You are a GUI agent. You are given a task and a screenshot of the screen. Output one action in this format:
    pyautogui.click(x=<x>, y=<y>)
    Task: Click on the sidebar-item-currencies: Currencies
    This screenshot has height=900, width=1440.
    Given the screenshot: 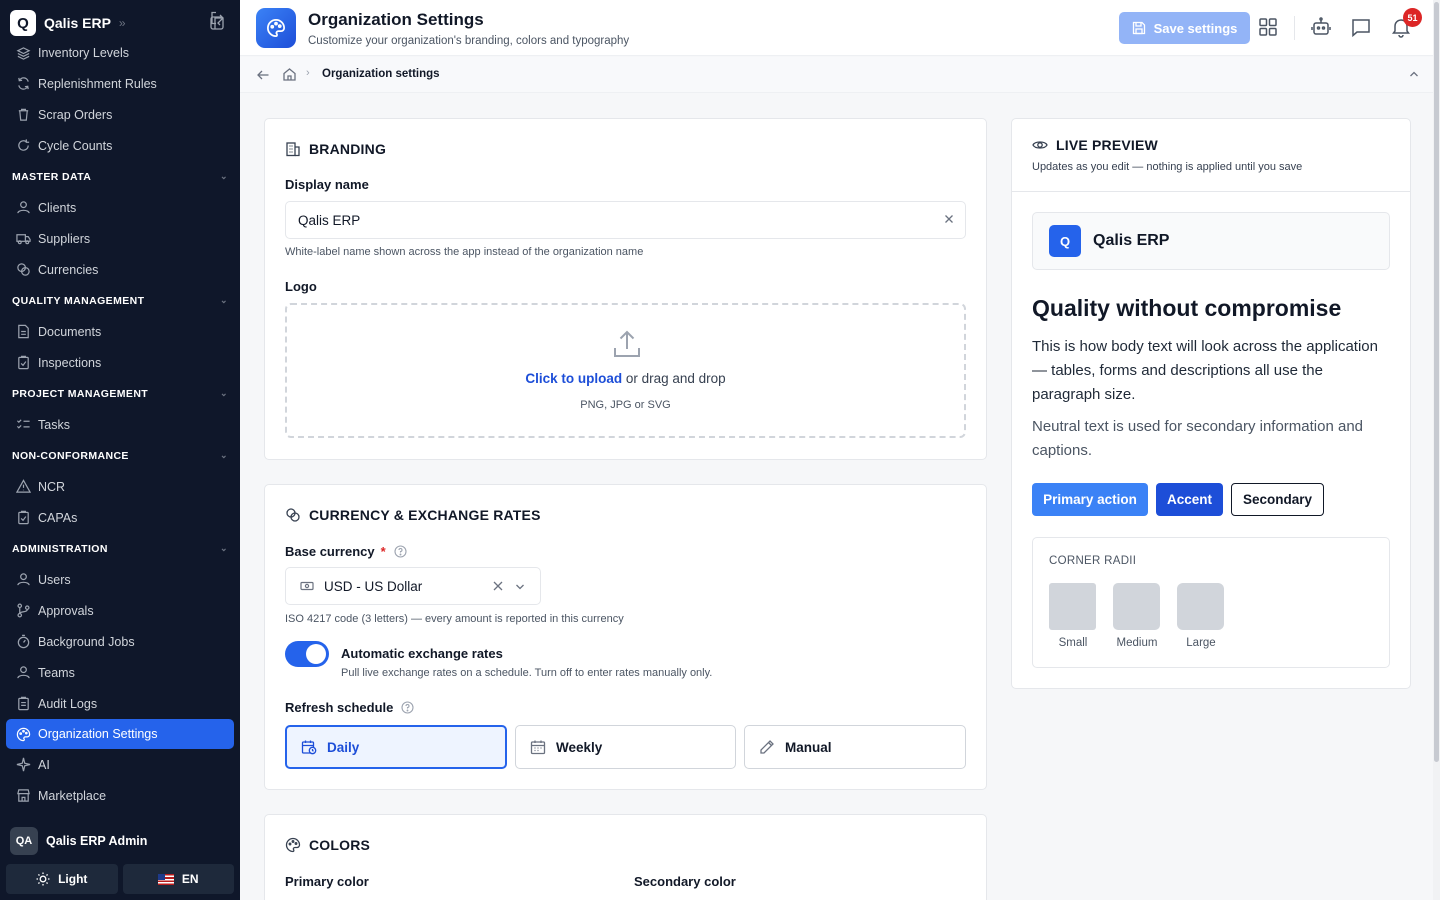 What is the action you would take?
    pyautogui.click(x=120, y=269)
    